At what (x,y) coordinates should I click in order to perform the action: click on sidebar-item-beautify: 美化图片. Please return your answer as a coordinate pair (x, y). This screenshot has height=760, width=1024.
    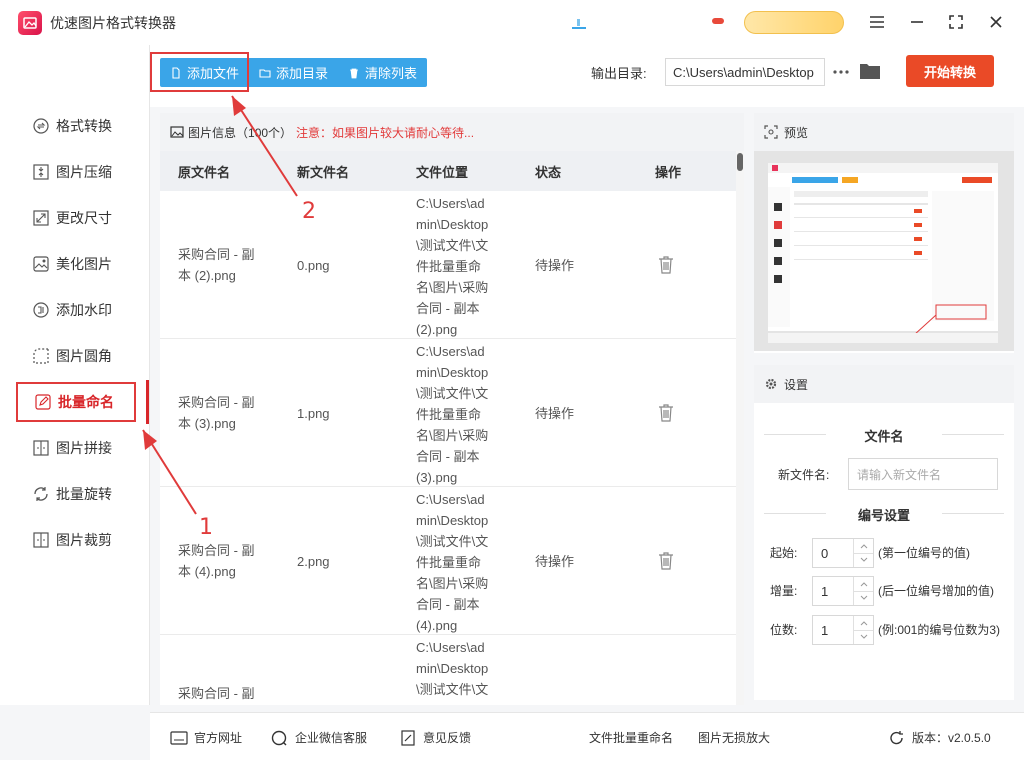
    Looking at the image, I should click on (76, 264).